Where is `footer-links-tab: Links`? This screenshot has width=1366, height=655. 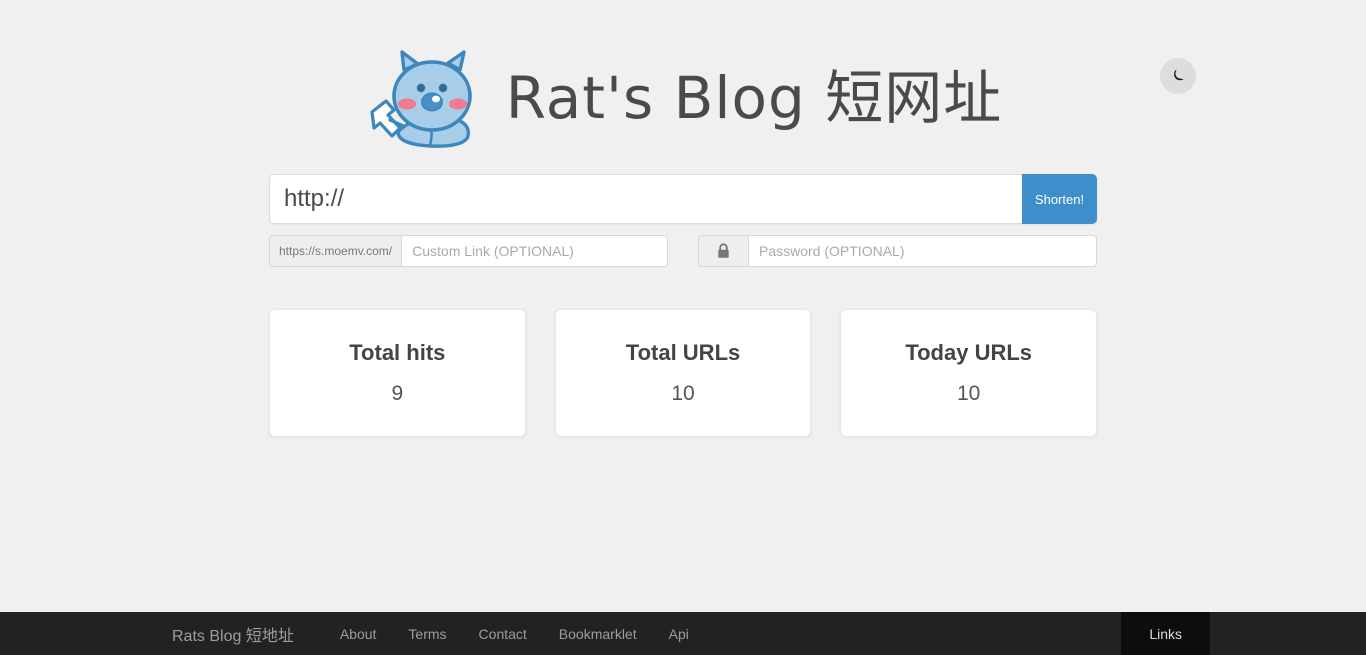
footer-links-tab: Links is located at coordinates (1165, 633).